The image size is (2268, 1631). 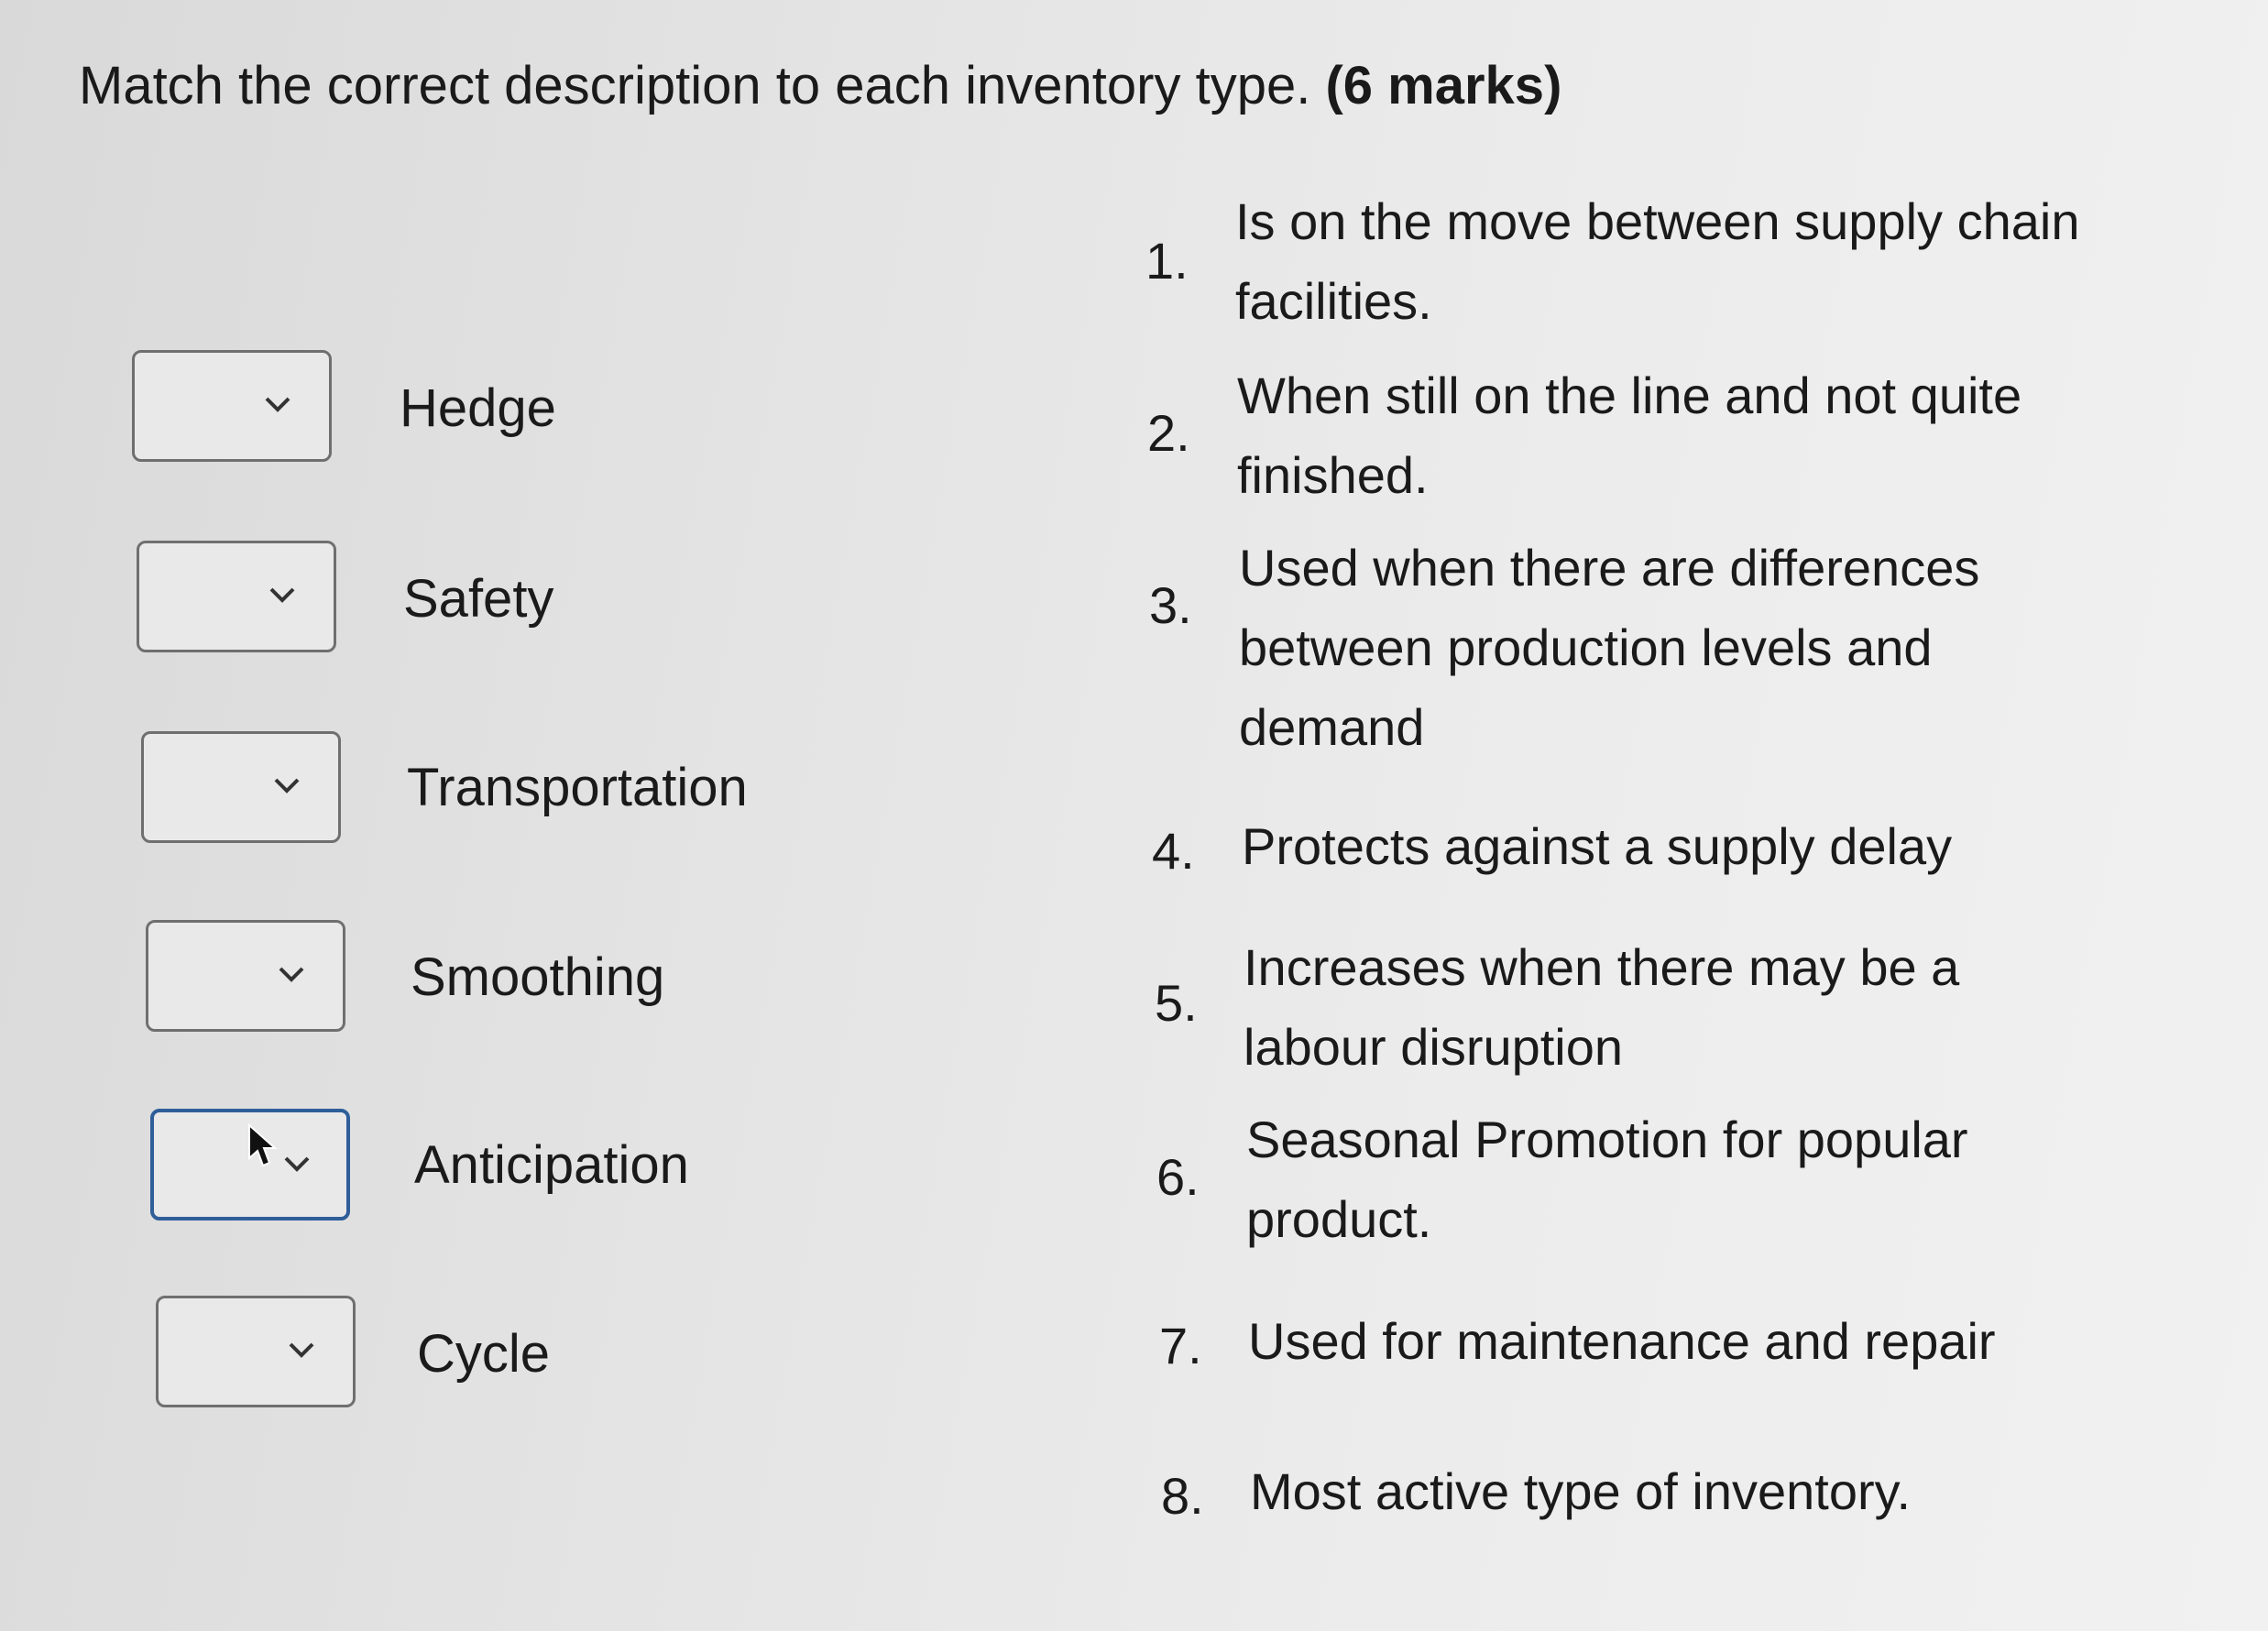 I want to click on mouse-cursor-icon, so click(x=263, y=1145).